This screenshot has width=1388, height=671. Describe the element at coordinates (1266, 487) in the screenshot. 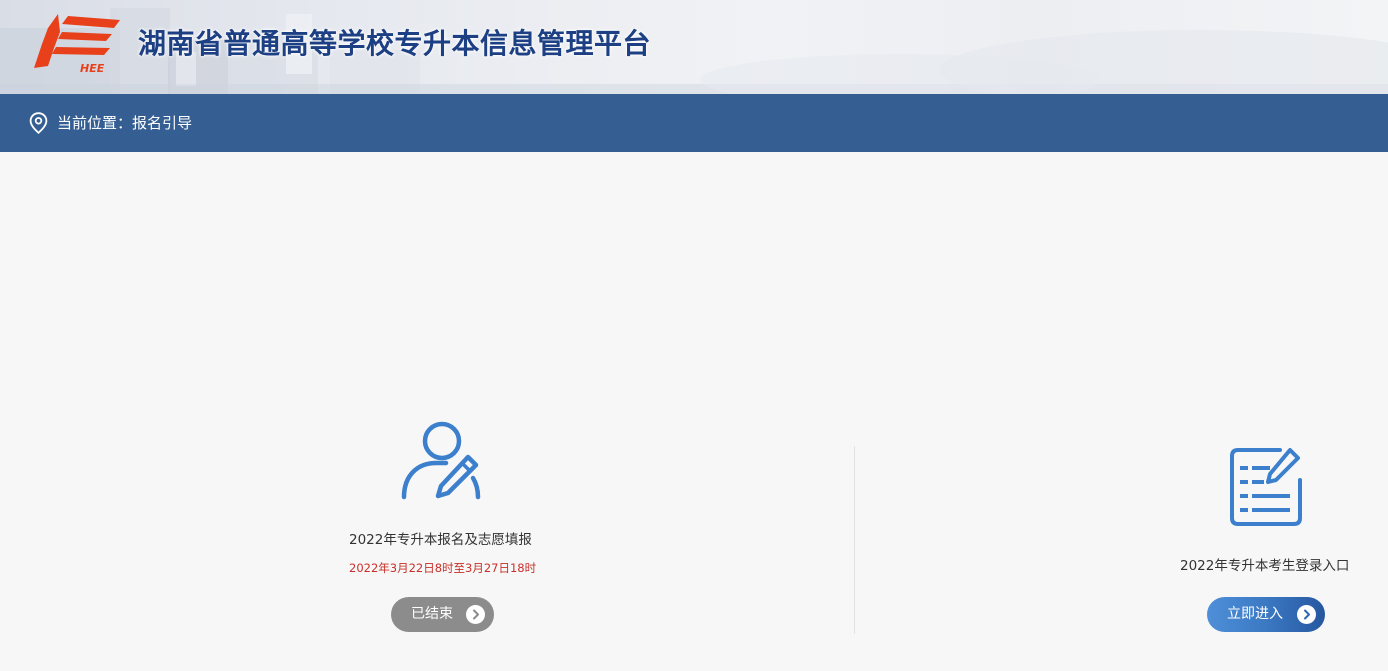

I see `form-edit-icon` at that location.